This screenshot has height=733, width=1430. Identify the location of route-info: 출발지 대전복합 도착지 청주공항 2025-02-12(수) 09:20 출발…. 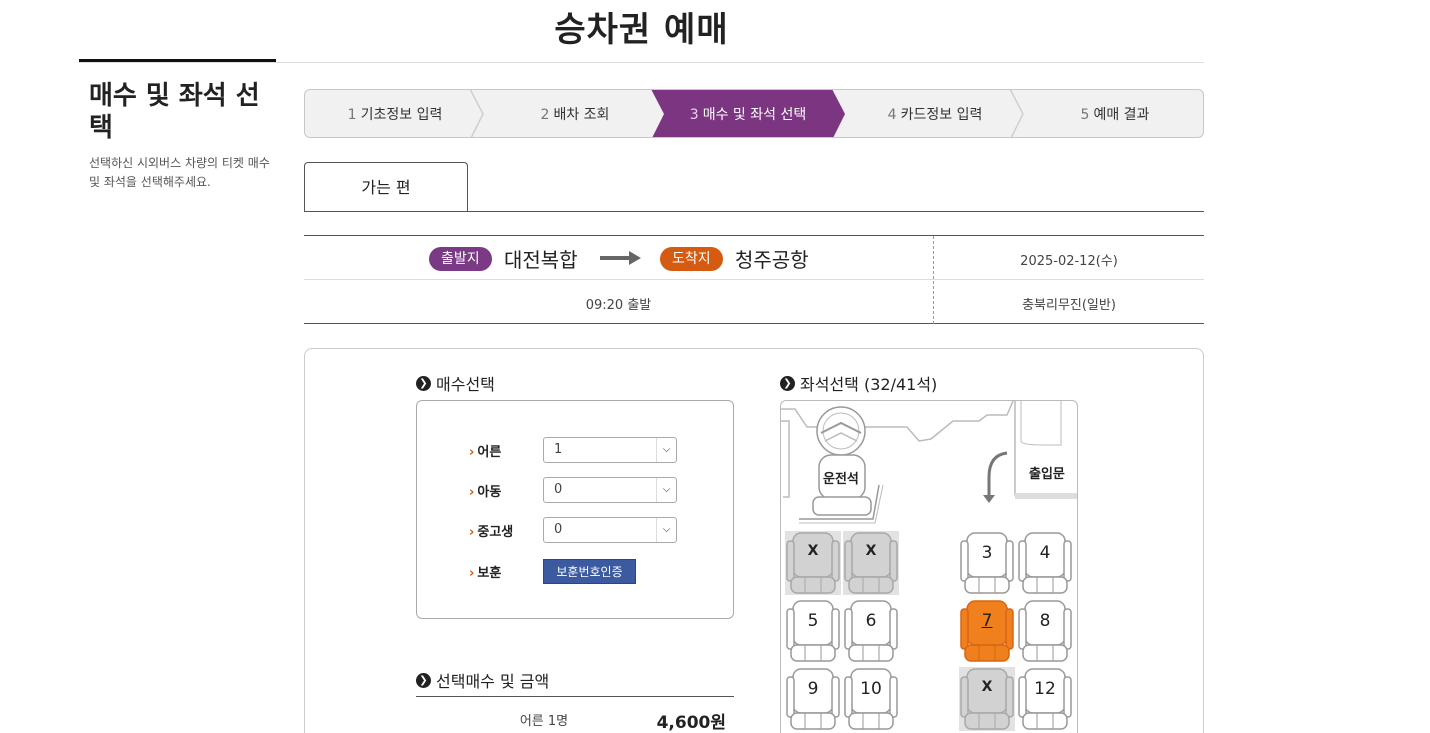
(754, 279).